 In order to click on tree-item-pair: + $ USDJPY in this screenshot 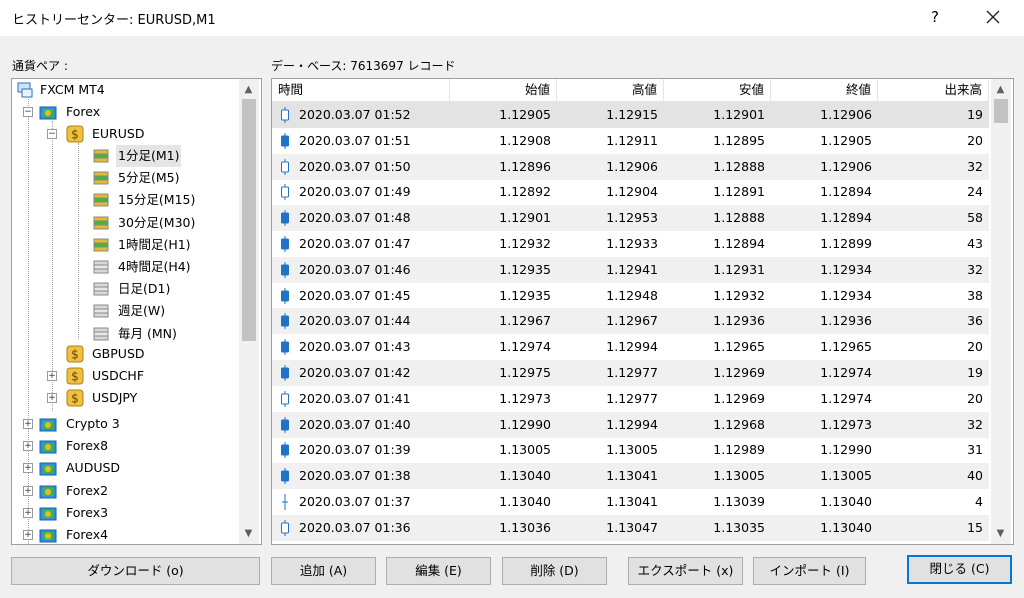, I will do `click(127, 398)`.